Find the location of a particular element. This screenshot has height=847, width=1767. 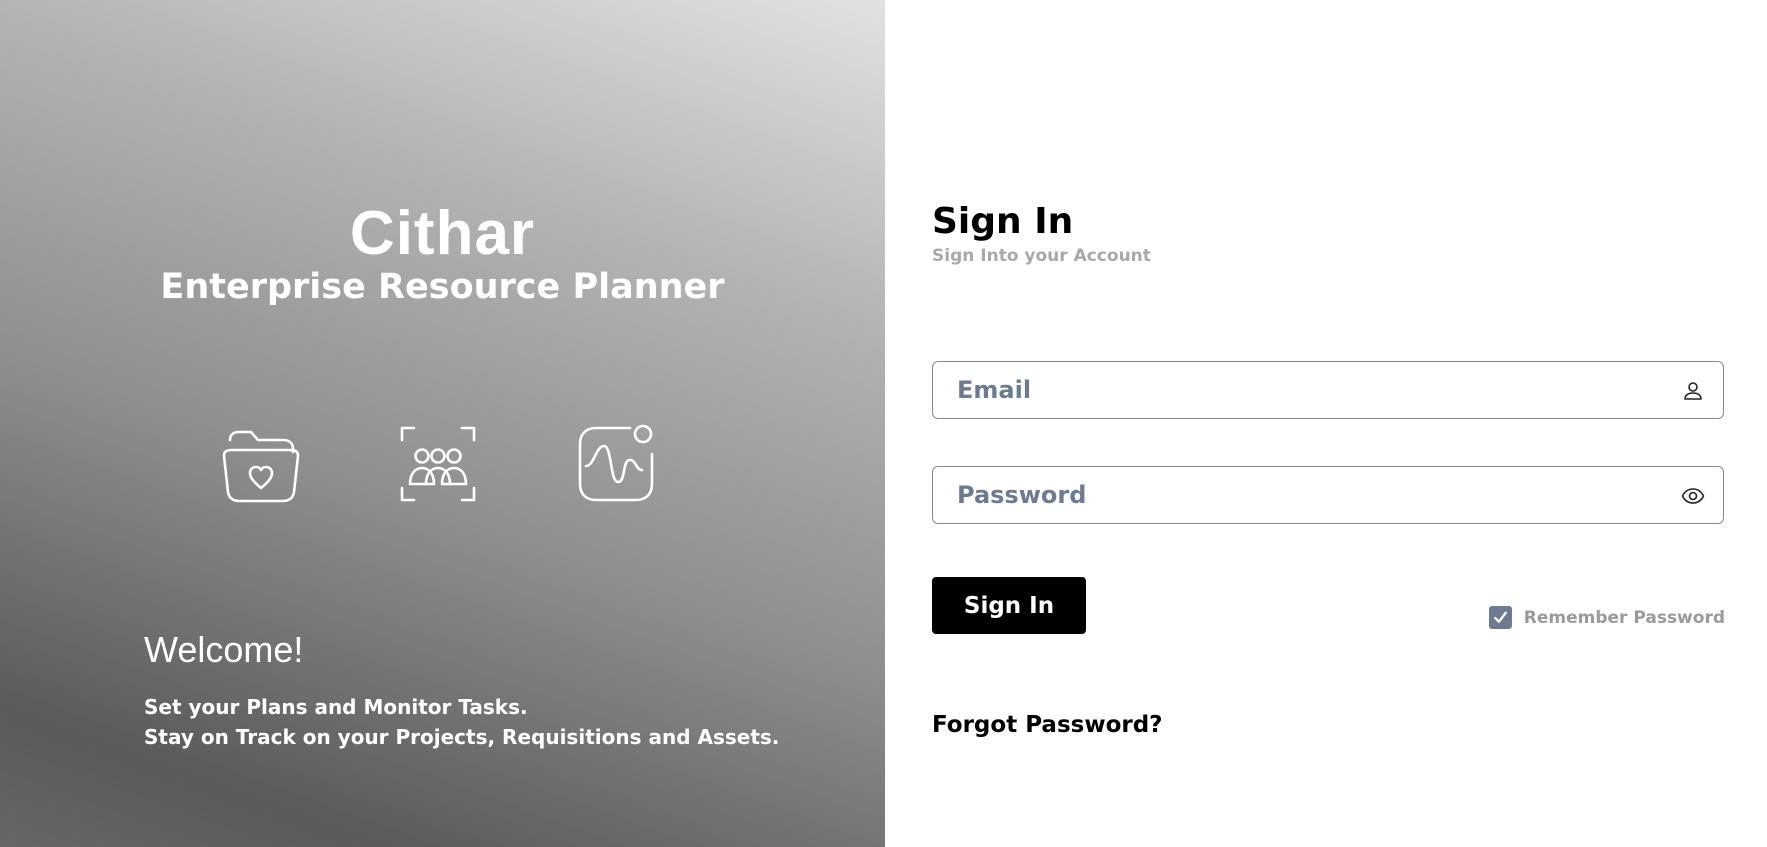

activity-signal-icon is located at coordinates (616, 464).